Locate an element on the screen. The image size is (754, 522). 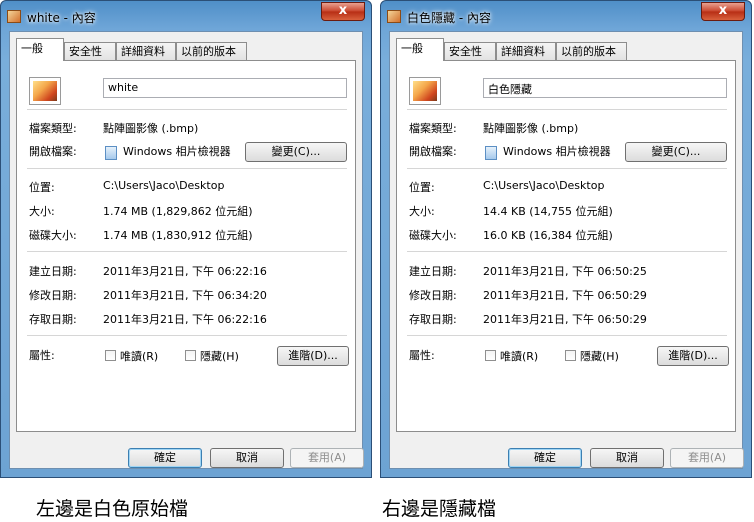
window-title: white - 內容 is located at coordinates (61, 18).